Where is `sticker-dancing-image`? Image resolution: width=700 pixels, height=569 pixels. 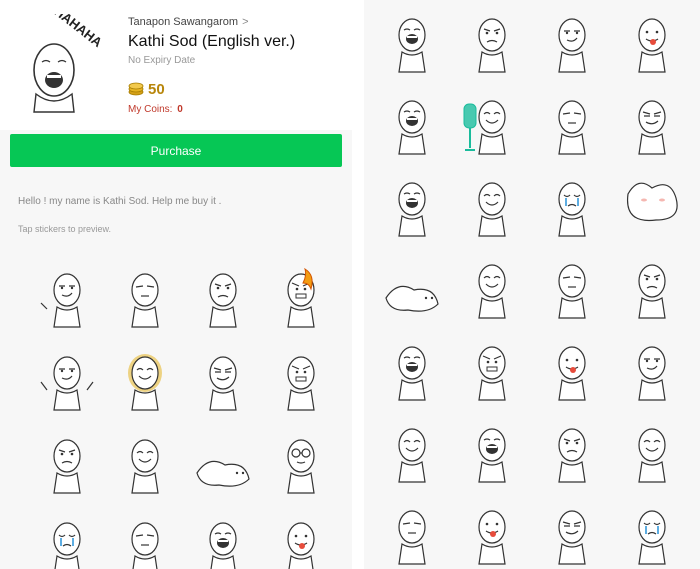 sticker-dancing-image is located at coordinates (145, 466).